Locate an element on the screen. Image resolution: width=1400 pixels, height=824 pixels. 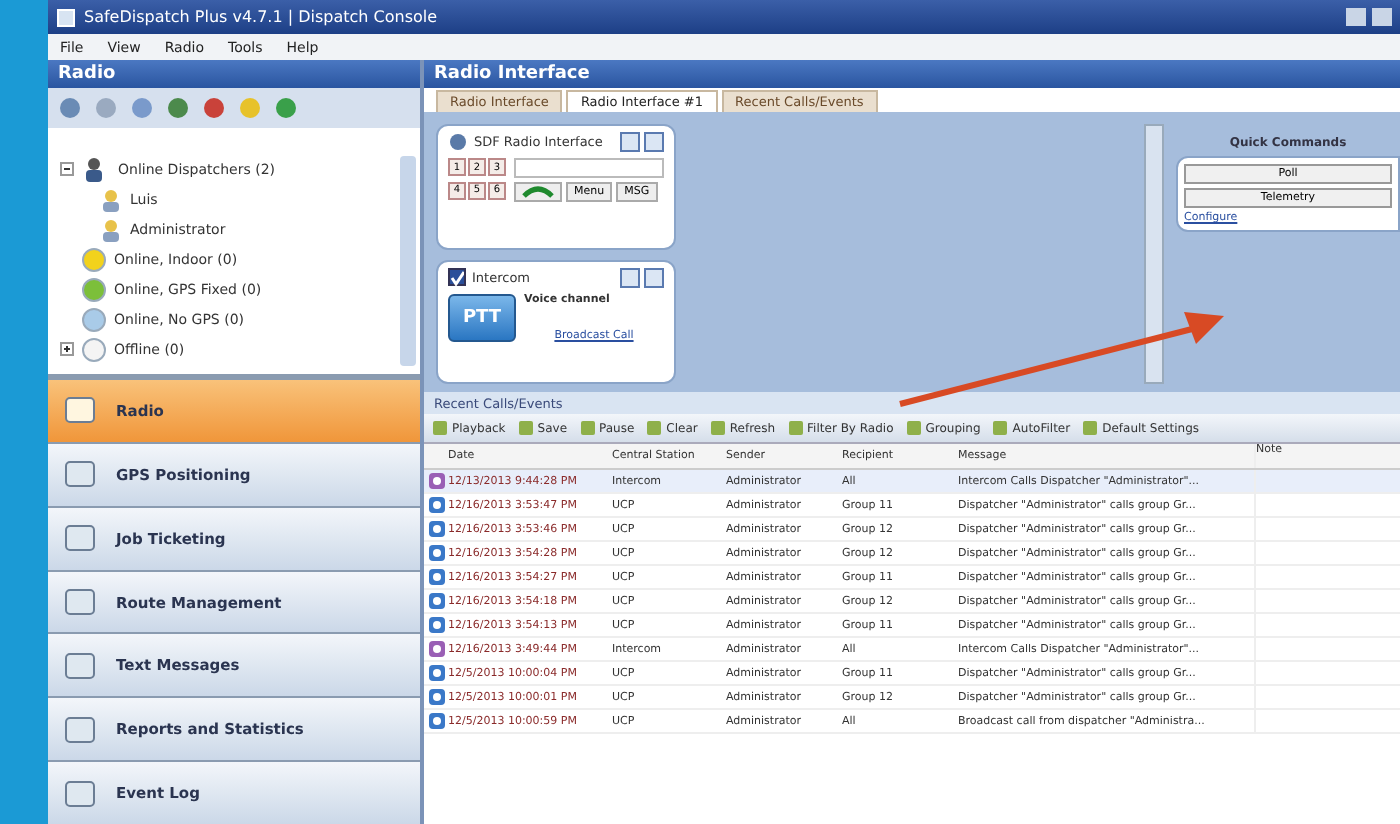
panel-header: Radio Interface is located at coordinates (912, 74).